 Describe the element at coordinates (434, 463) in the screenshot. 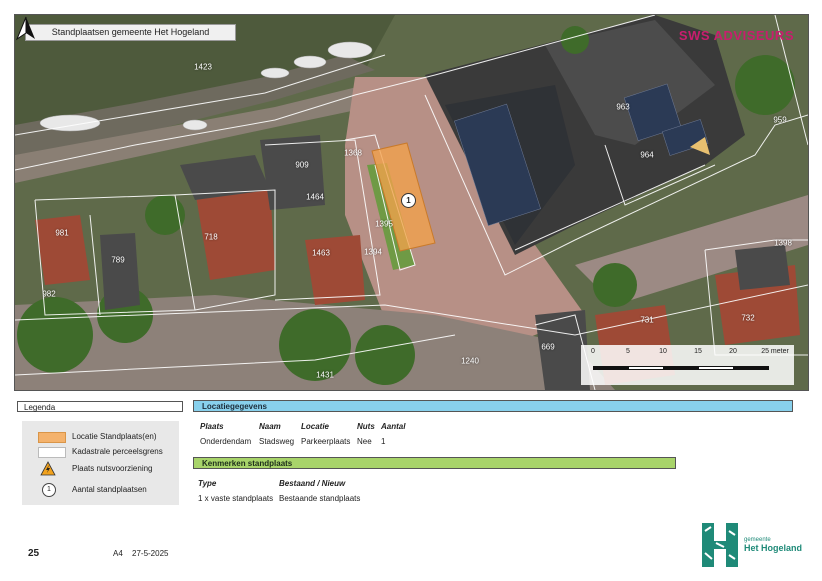

I see `characteristics-section-header: Kenmerken standplaats` at that location.